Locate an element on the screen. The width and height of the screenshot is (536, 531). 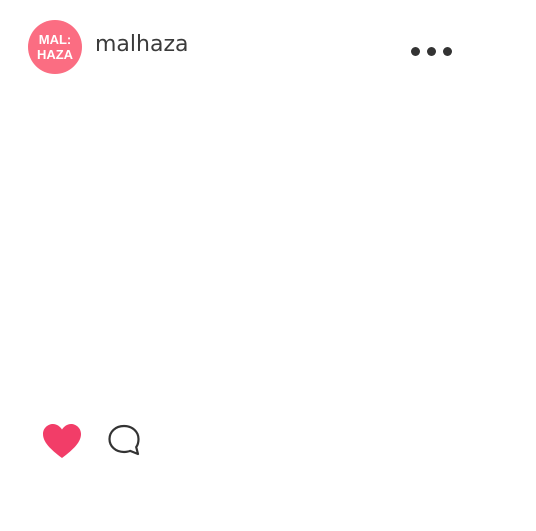
heart-filled-icon is located at coordinates (62, 441).